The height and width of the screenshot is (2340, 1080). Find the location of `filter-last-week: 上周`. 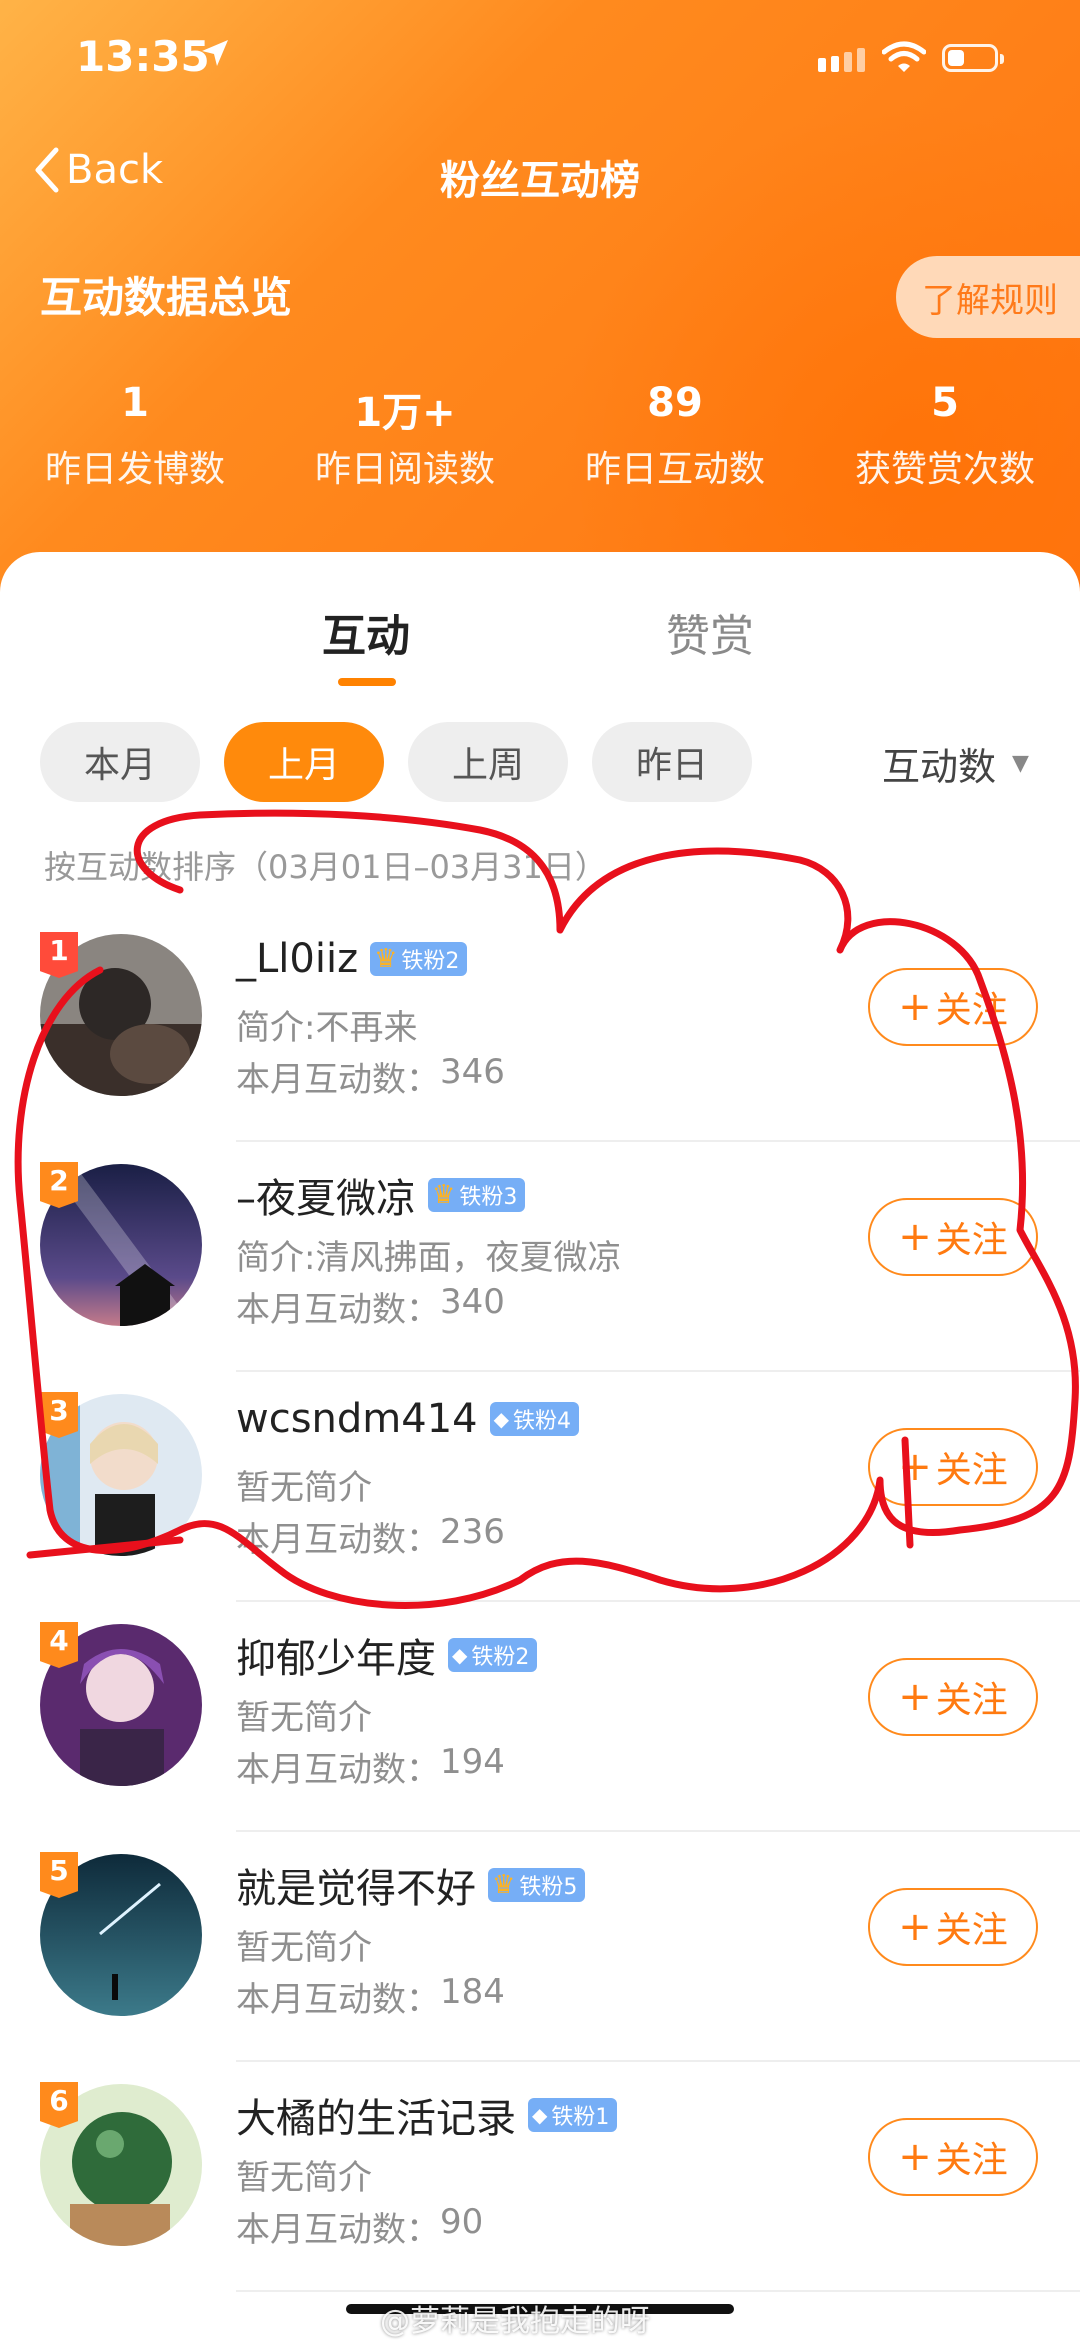

filter-last-week: 上周 is located at coordinates (488, 762).